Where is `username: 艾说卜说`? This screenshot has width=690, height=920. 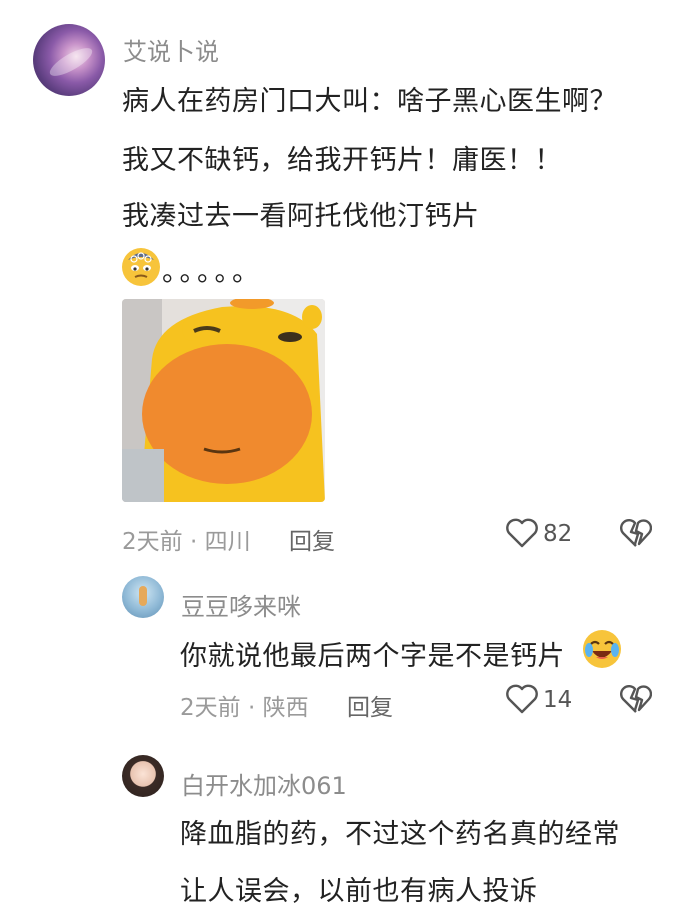
username: 艾说卜说 is located at coordinates (171, 49).